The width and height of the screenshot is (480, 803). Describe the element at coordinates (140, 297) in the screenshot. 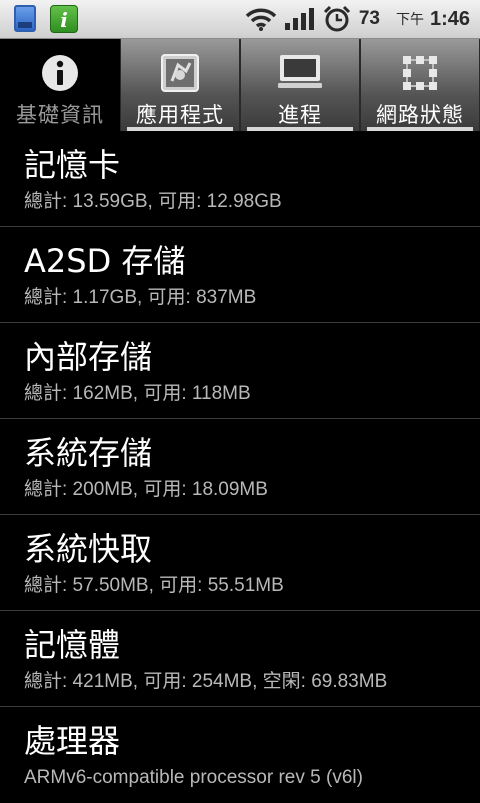

I see `item-detail: 總計: 1.17GB, 可用: 837MB` at that location.